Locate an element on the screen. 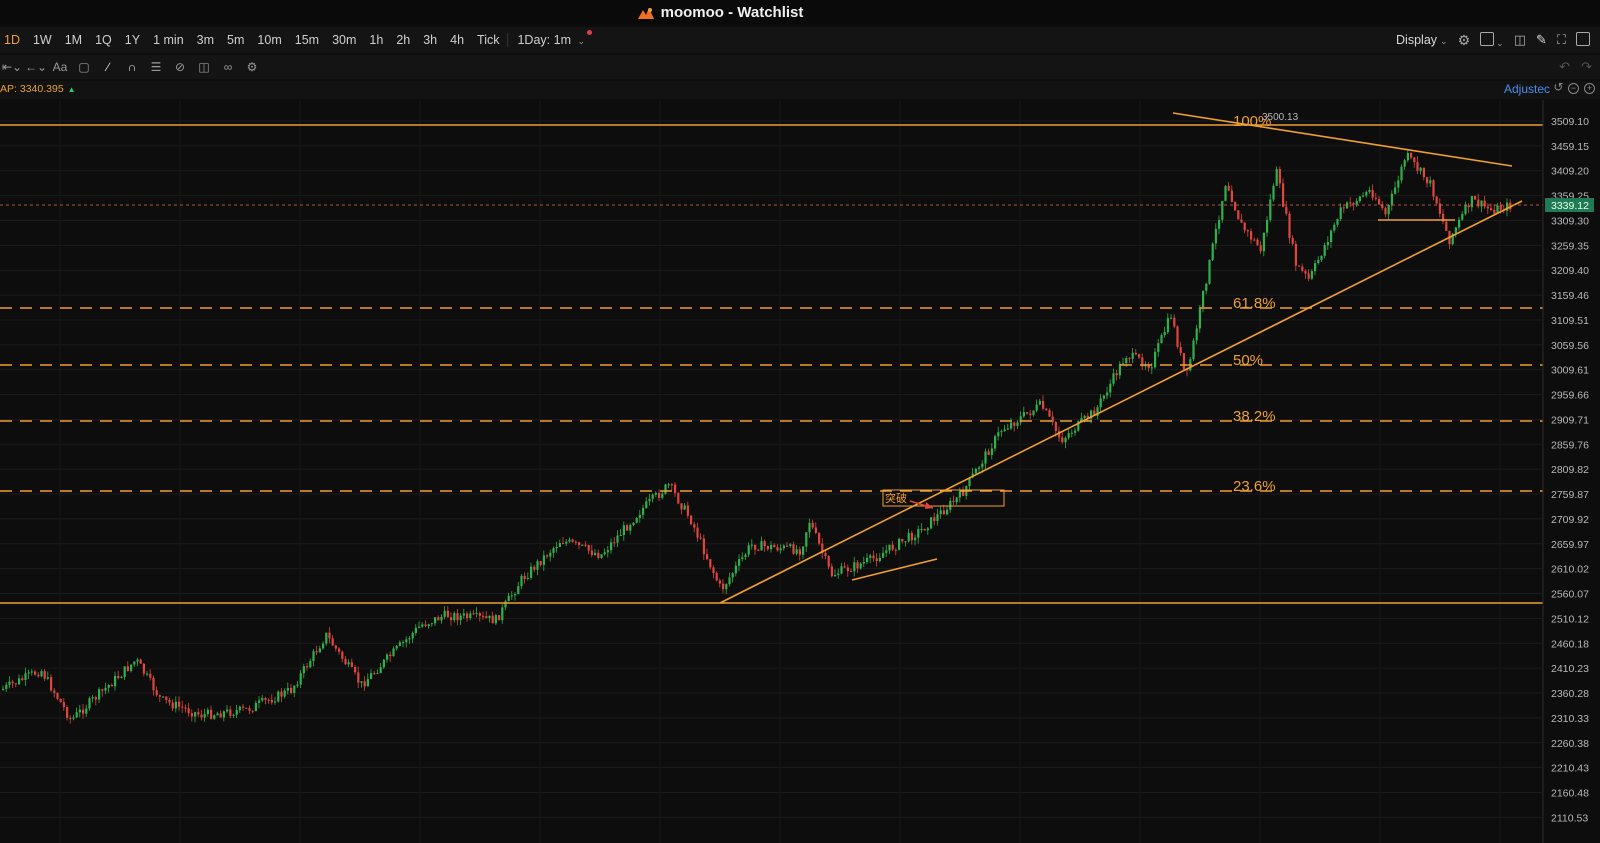 This screenshot has width=1600, height=843. display-dropdown: Display ⌄ is located at coordinates (1422, 40).